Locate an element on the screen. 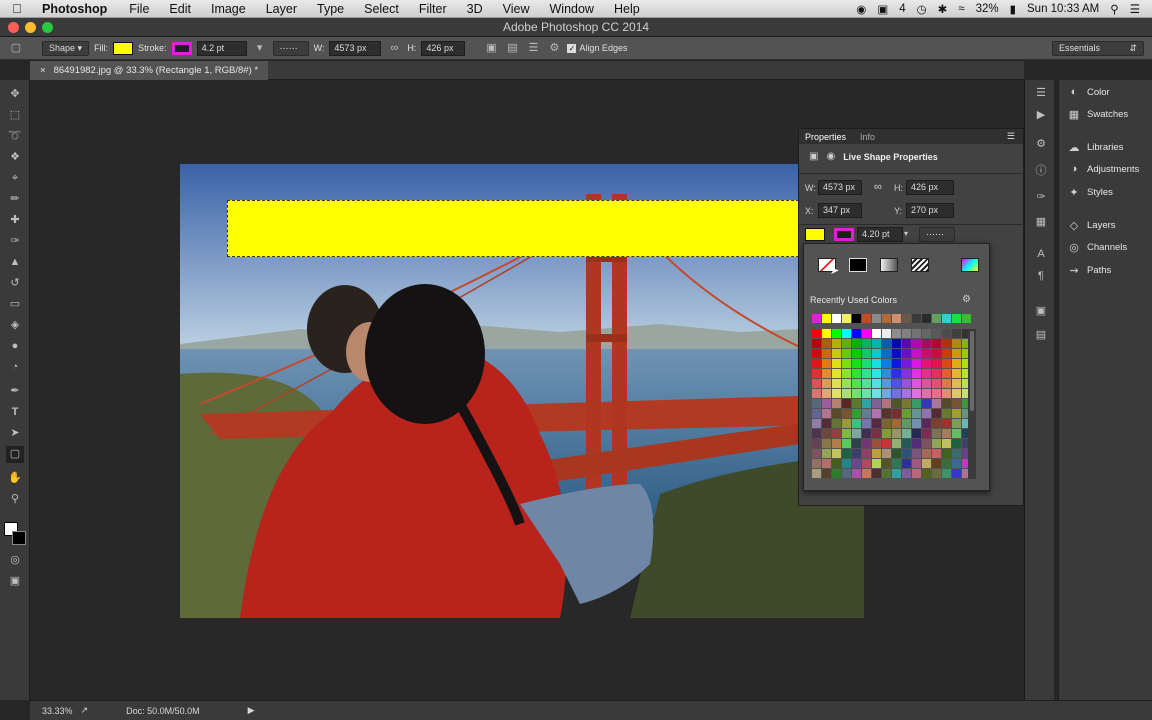 The image size is (1152, 720). zoom-tool-icon: ⚲ is located at coordinates (15, 499).